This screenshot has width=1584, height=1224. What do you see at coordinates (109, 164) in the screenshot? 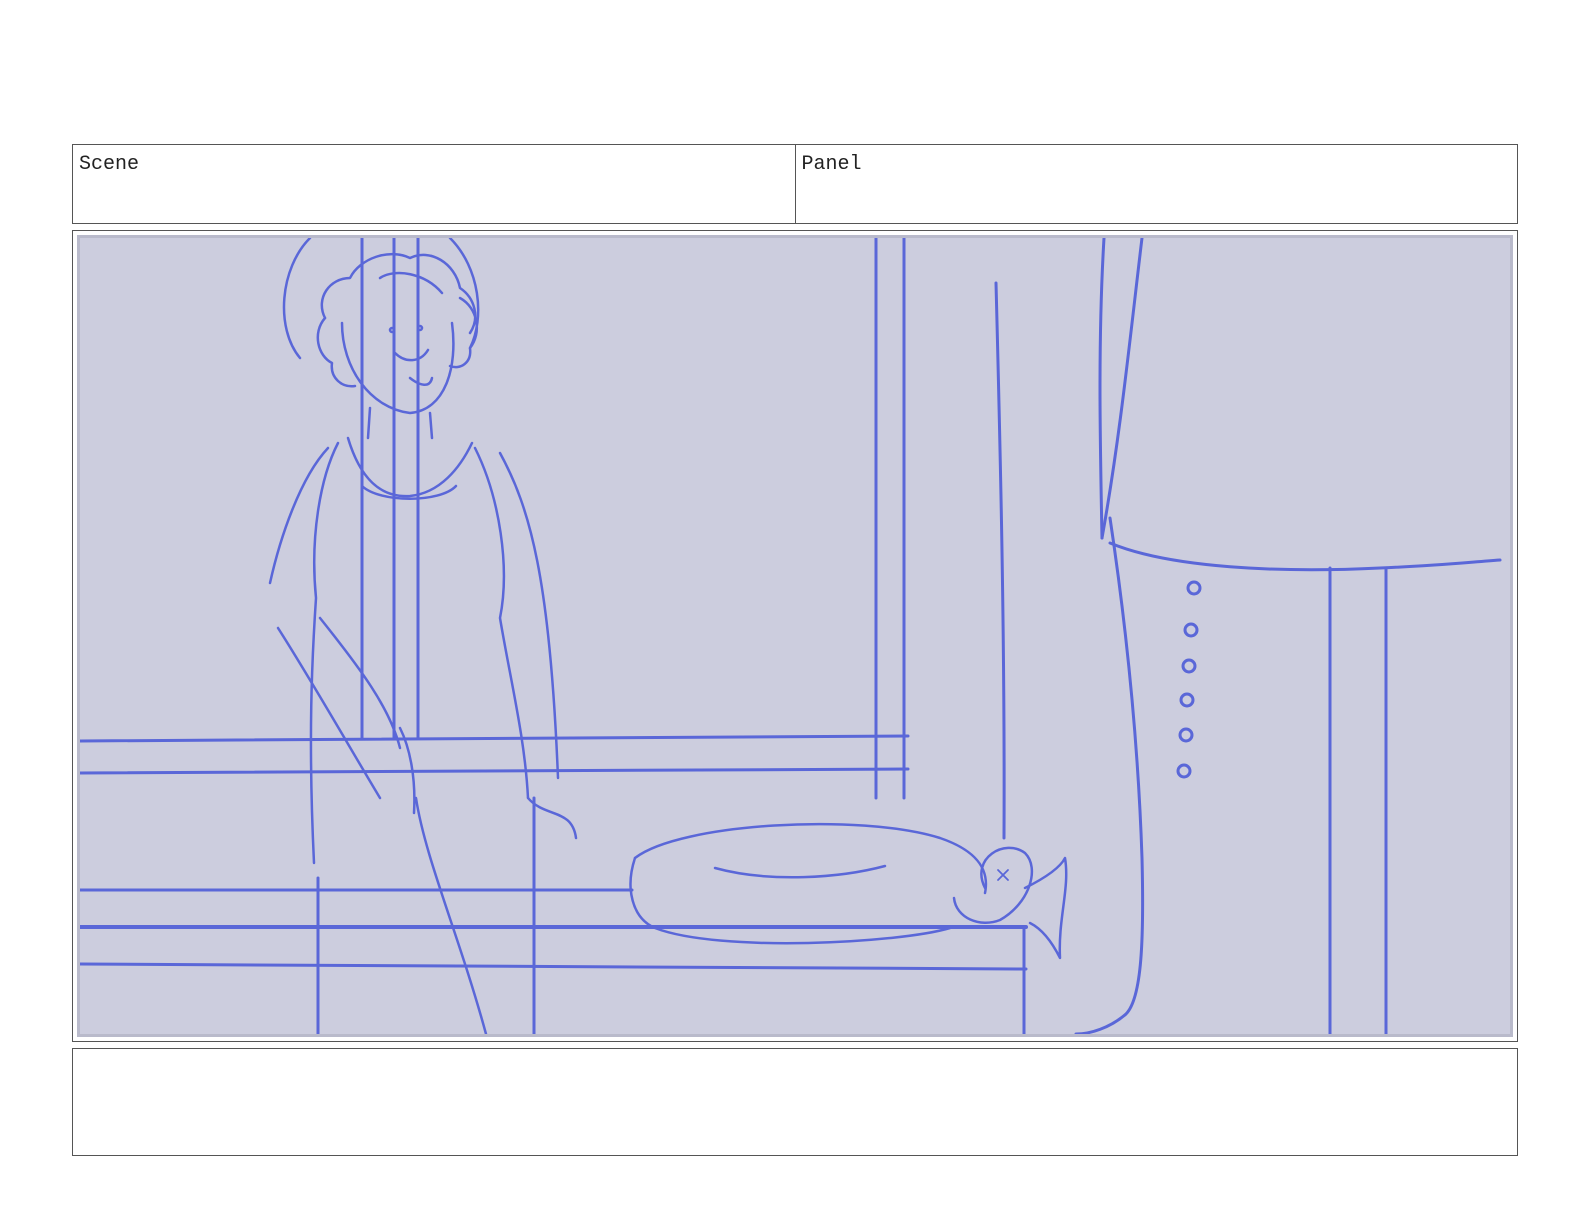
I see `scene-label: Scene` at bounding box center [109, 164].